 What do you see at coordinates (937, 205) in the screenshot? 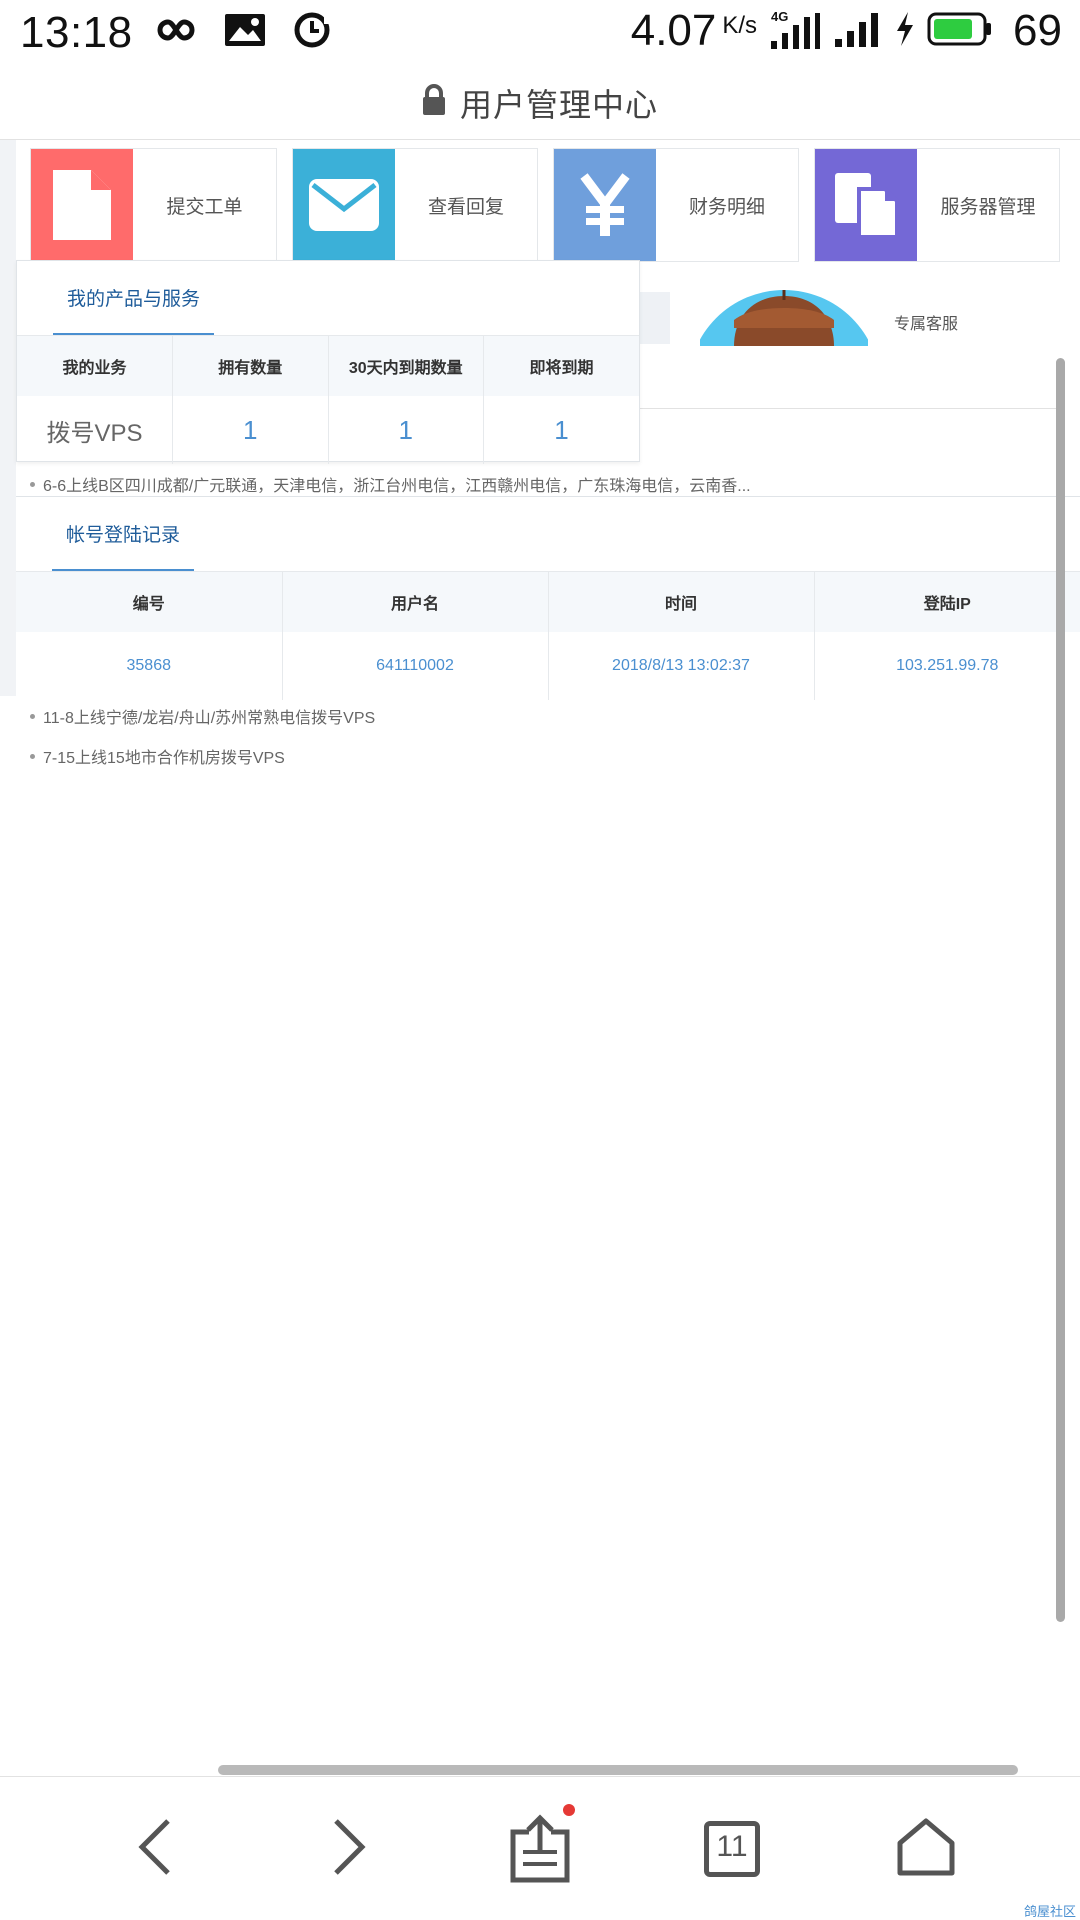
I see `tile-server-management: 服务器管理` at bounding box center [937, 205].